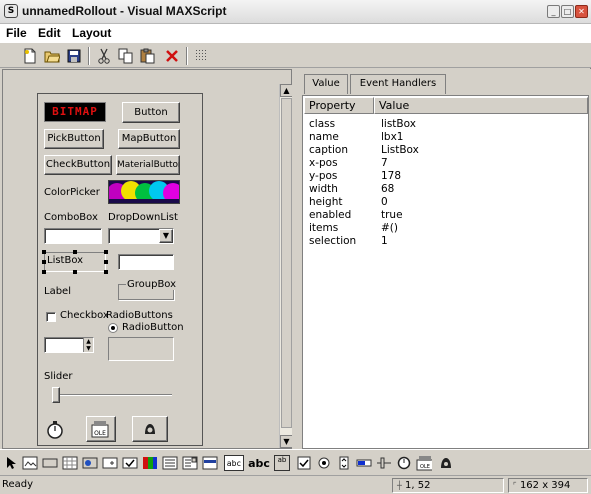  What do you see at coordinates (16, 33) in the screenshot?
I see `menu-file: File` at bounding box center [16, 33].